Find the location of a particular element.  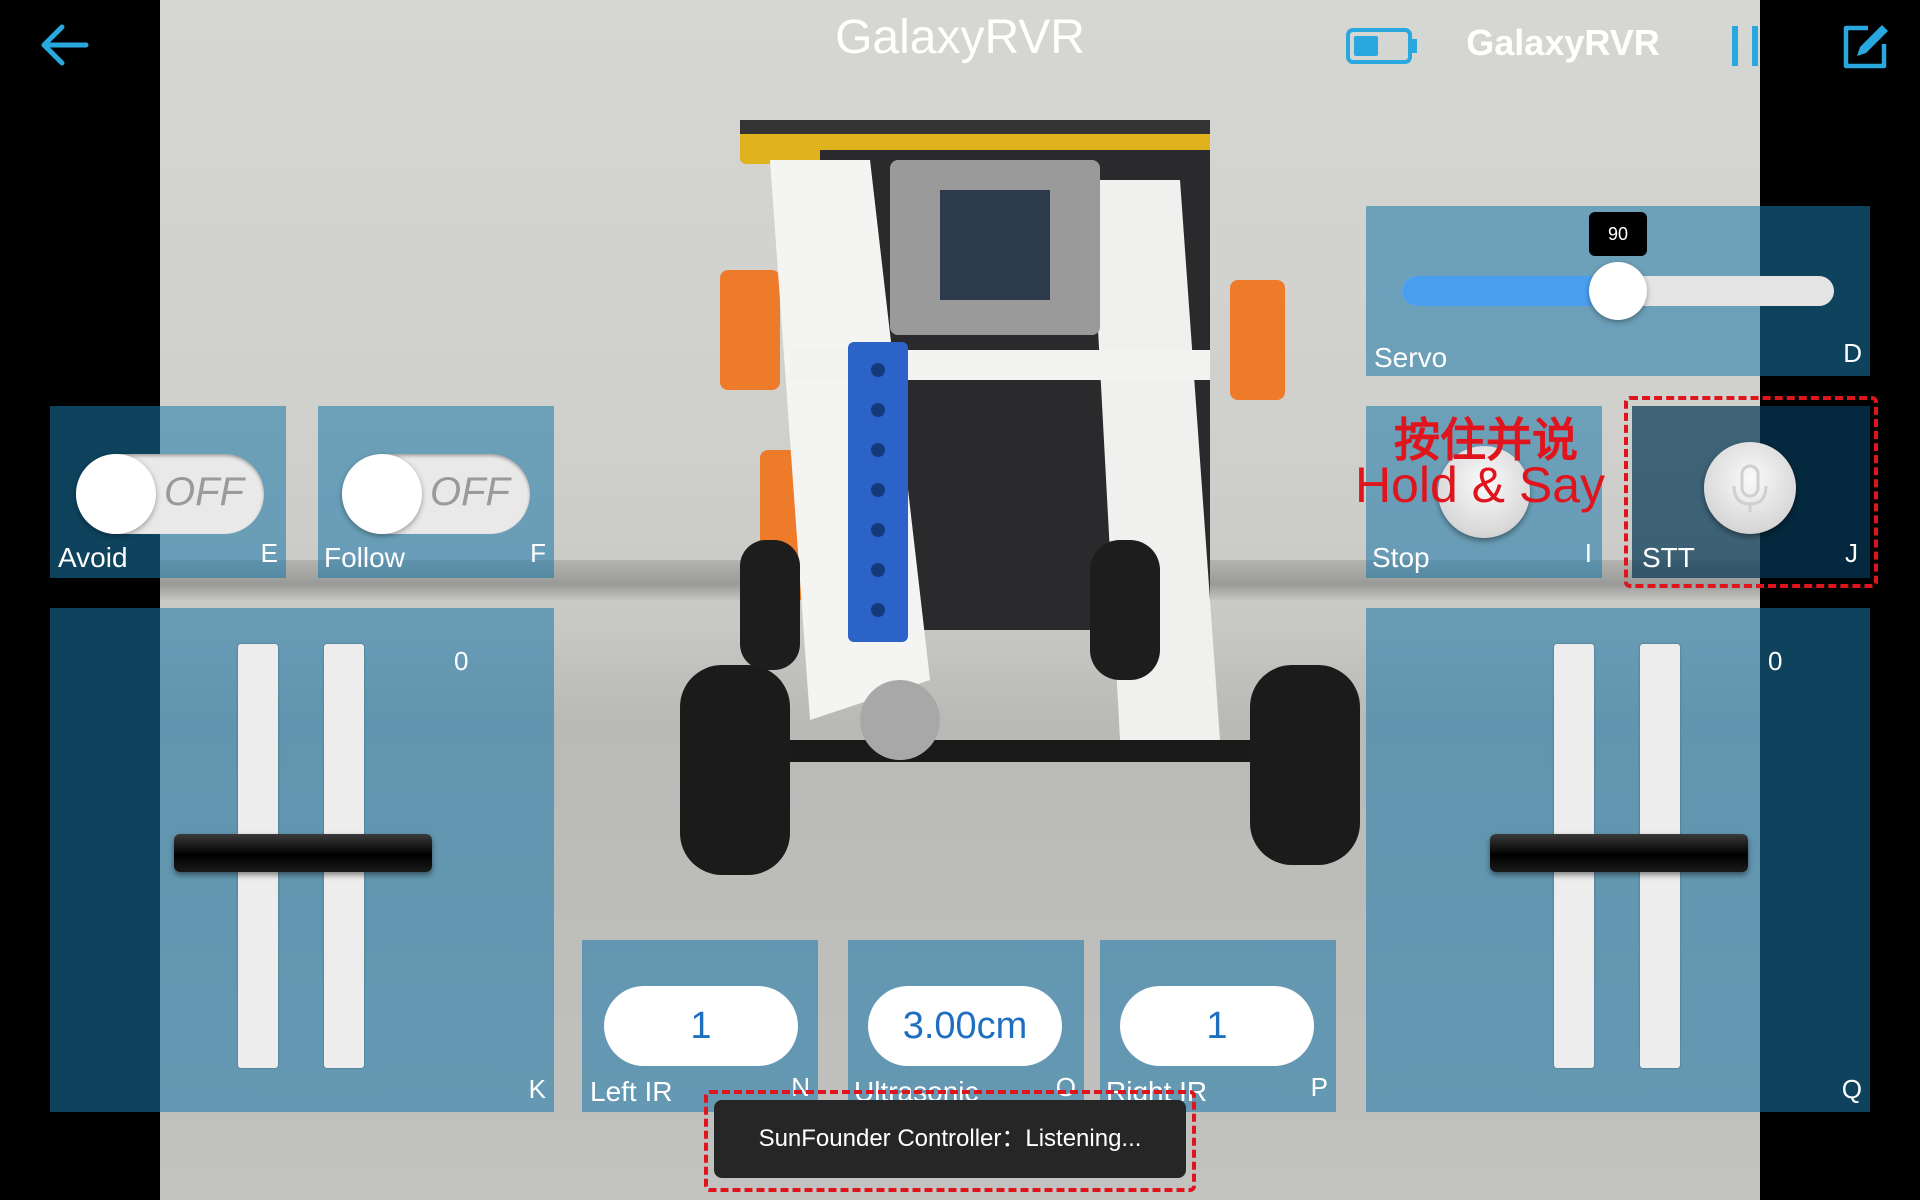

stop-key: I is located at coordinates (1588, 553).